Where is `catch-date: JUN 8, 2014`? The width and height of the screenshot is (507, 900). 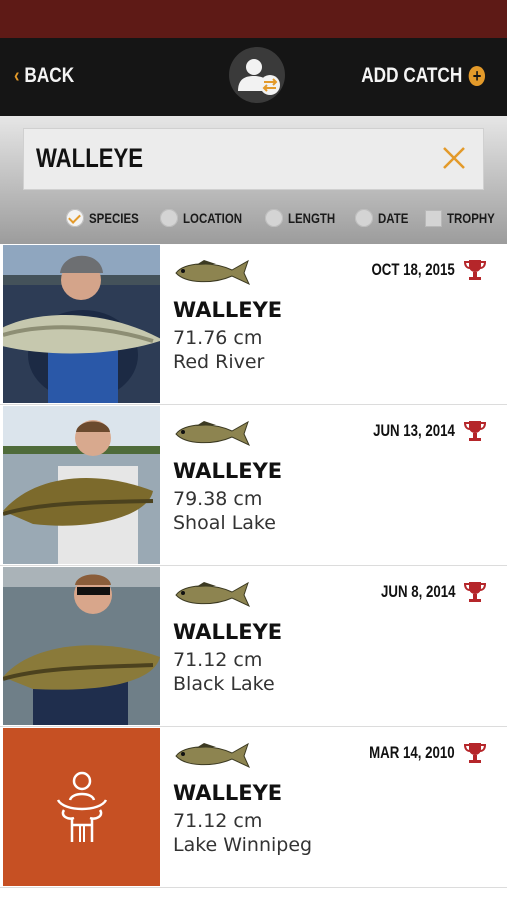
catch-date: JUN 8, 2014 is located at coordinates (417, 591).